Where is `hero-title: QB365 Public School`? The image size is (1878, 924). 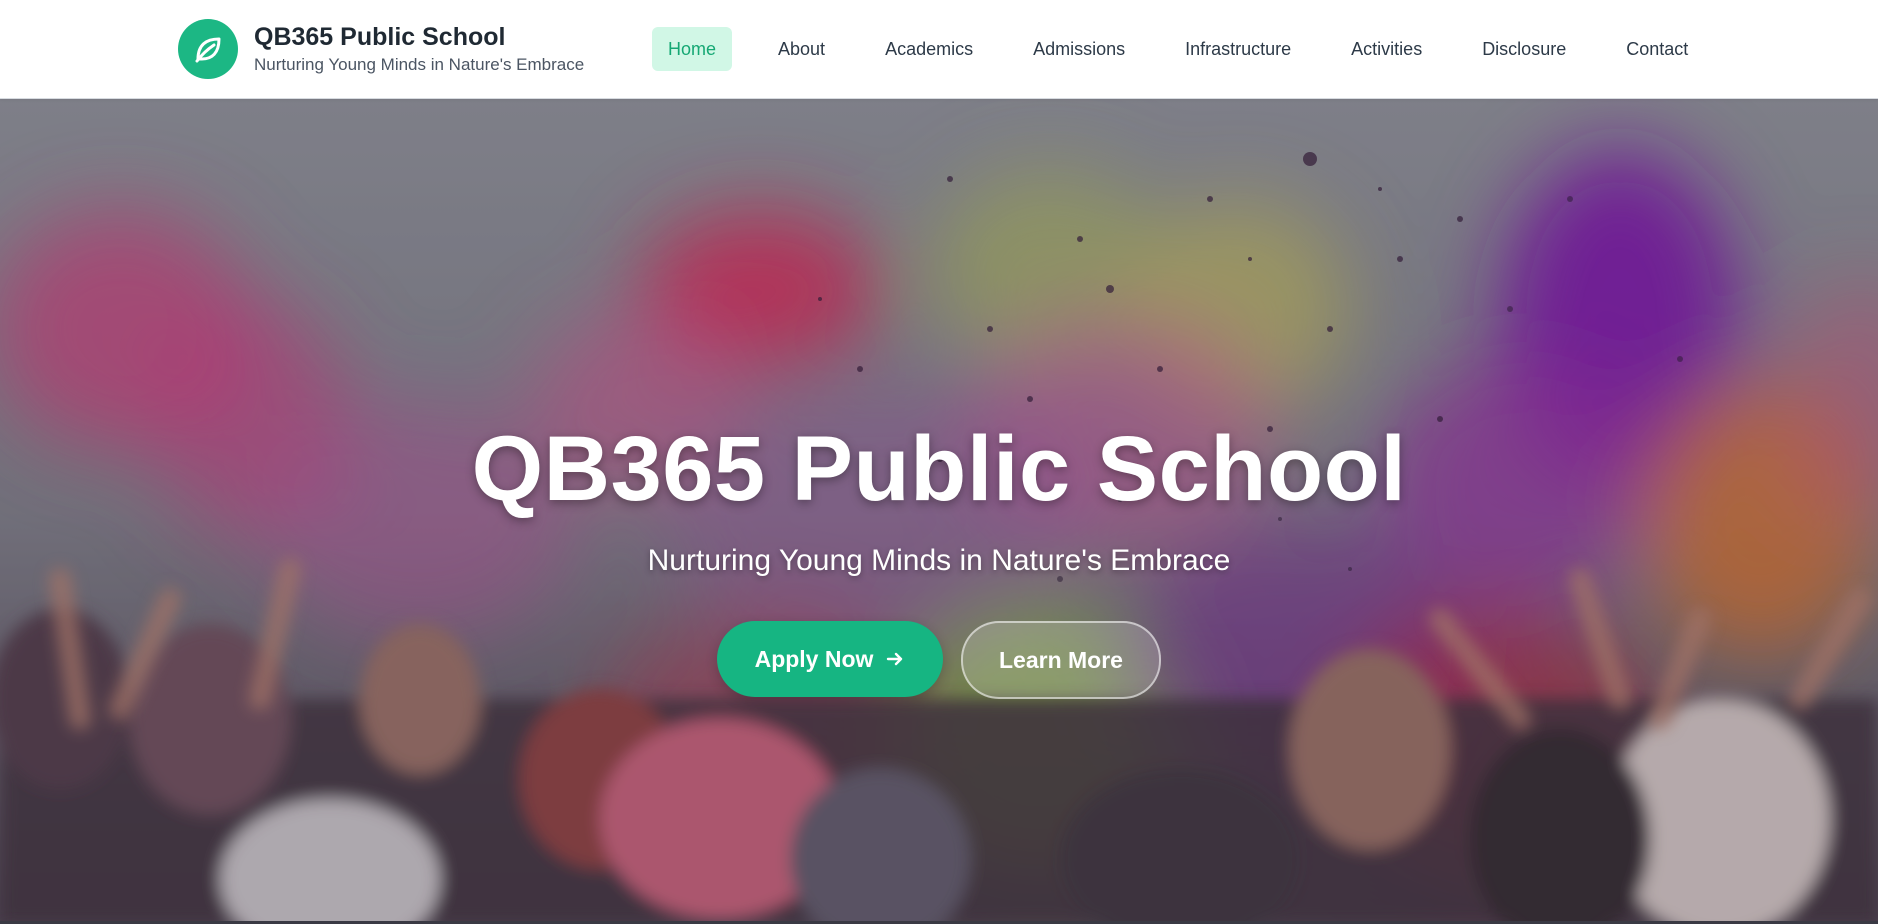 hero-title: QB365 Public School is located at coordinates (939, 469).